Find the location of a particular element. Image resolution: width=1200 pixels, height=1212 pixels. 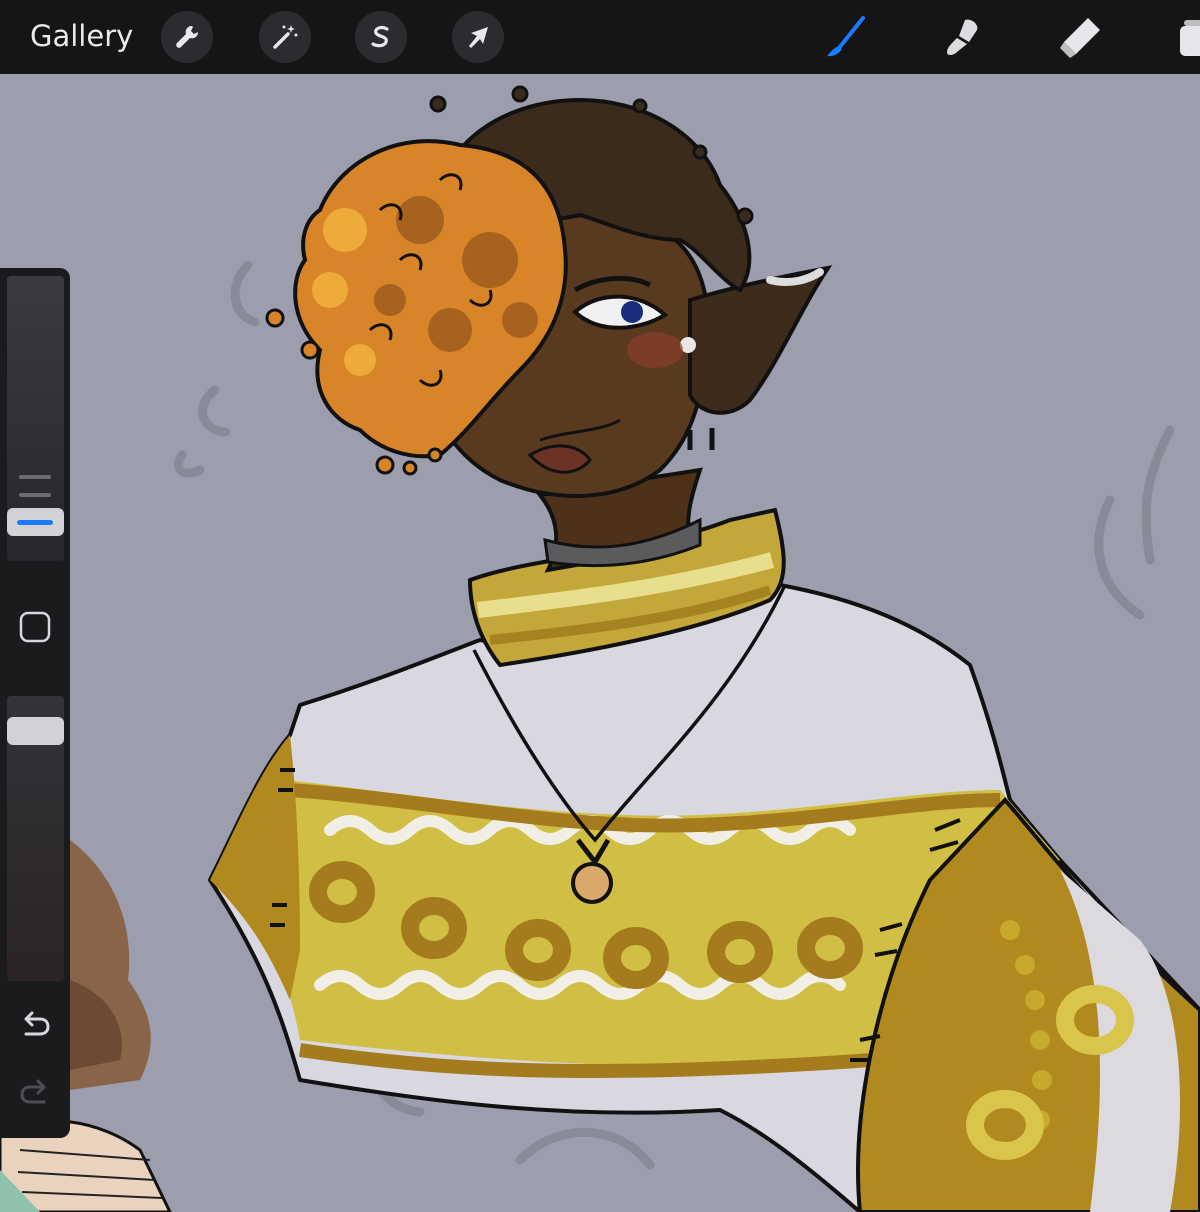

adjustments-button is located at coordinates (285, 37).